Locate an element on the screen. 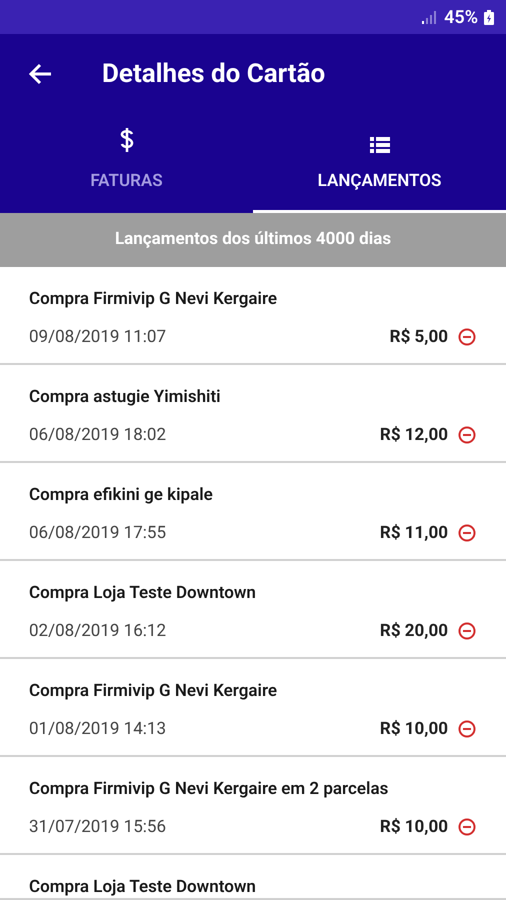  transaction-row: Compra Loja Teste Downtown is located at coordinates (253, 877).